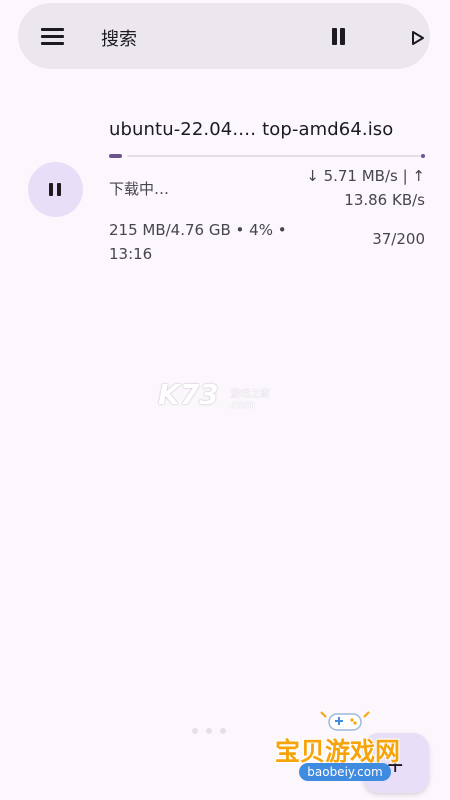 Image resolution: width=450 pixels, height=800 pixels. I want to click on torrent-pieces: 37/200, so click(398, 239).